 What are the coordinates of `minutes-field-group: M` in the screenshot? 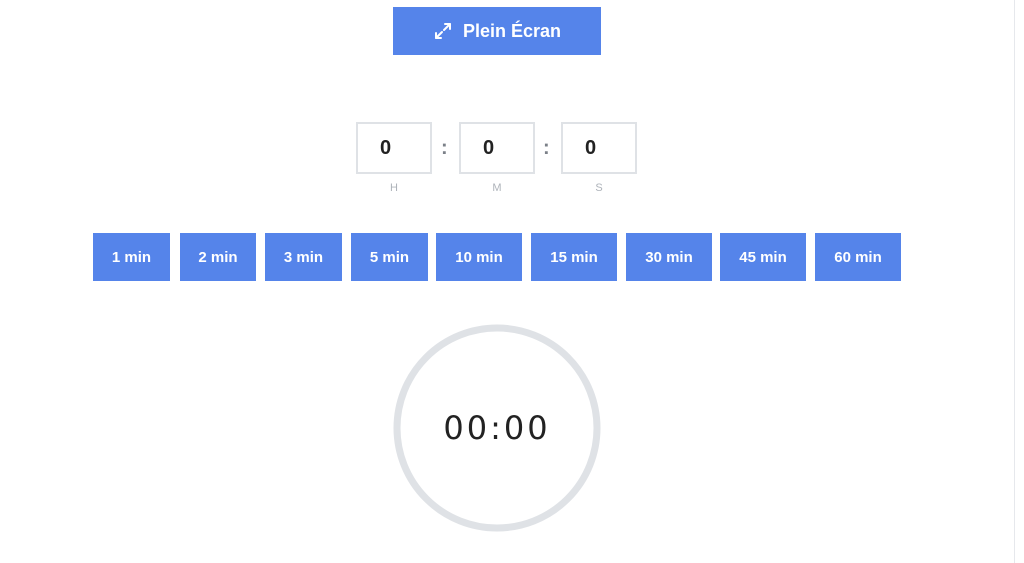 It's located at (497, 158).